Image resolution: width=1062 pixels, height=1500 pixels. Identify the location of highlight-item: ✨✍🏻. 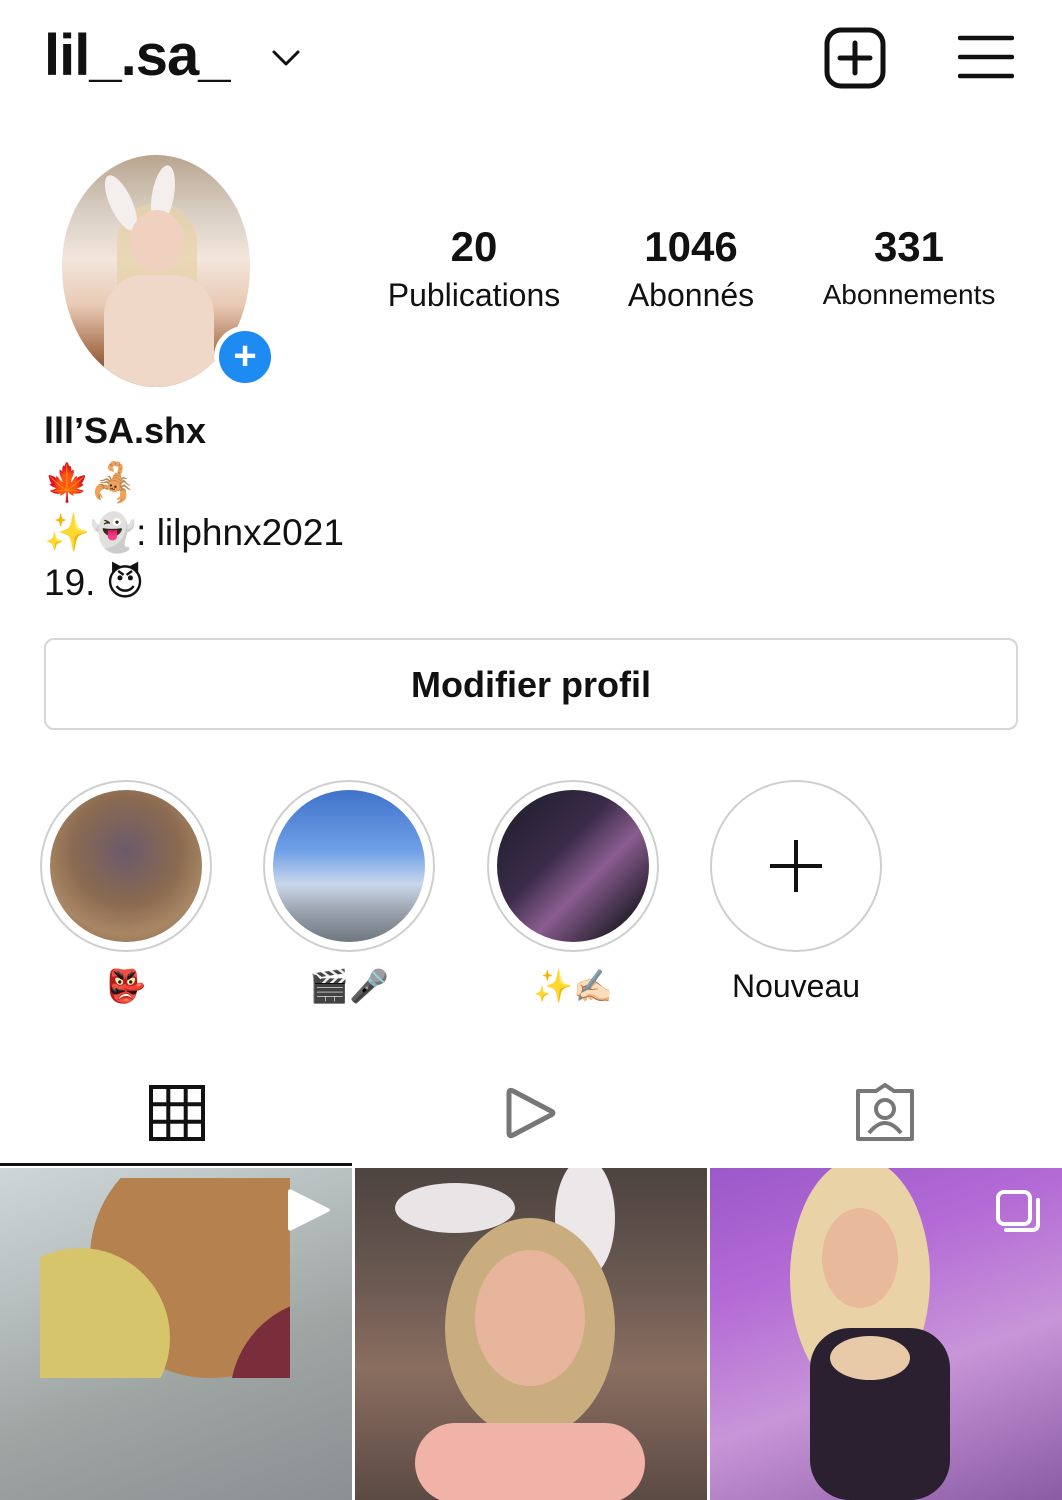
(573, 893).